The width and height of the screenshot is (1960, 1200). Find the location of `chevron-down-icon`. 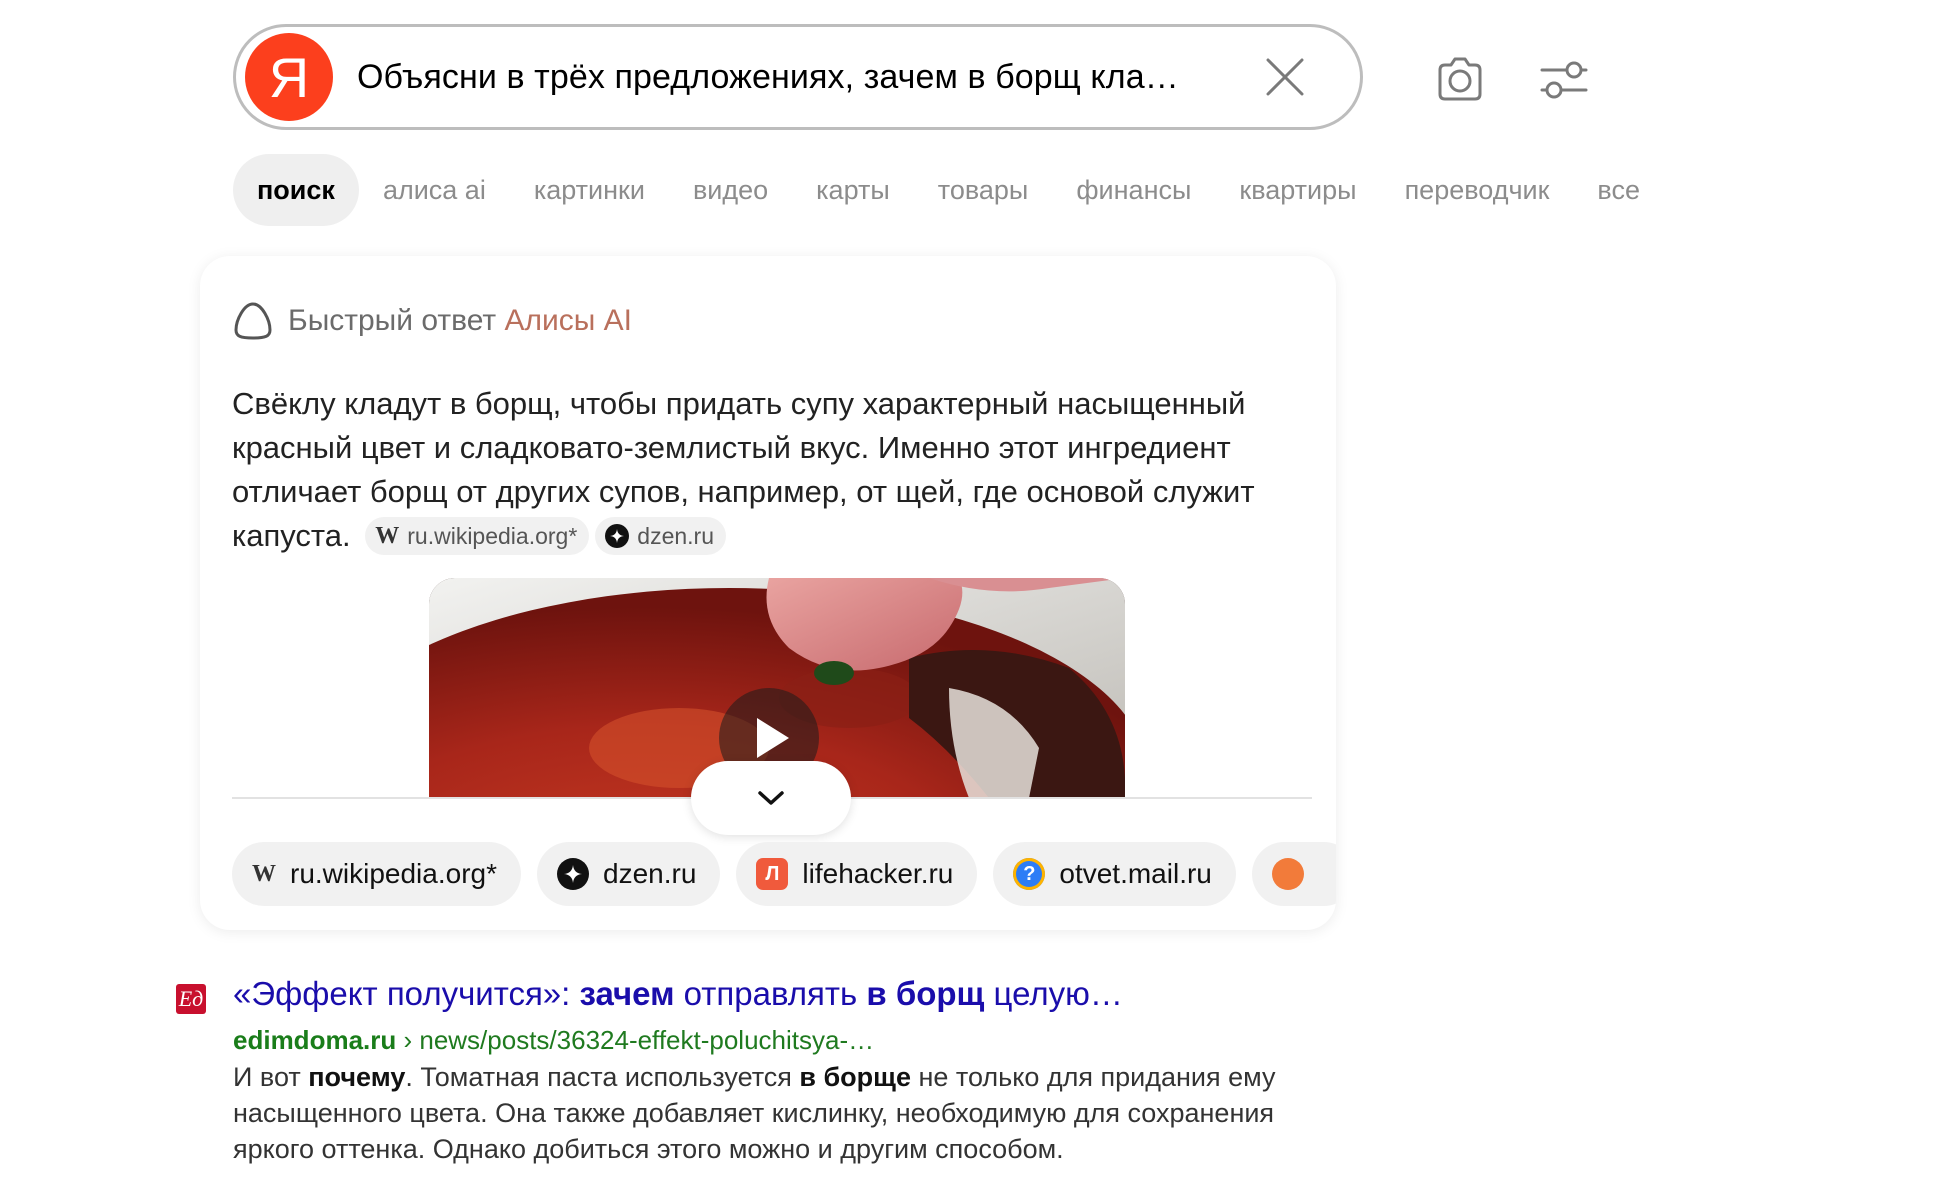

chevron-down-icon is located at coordinates (771, 798).